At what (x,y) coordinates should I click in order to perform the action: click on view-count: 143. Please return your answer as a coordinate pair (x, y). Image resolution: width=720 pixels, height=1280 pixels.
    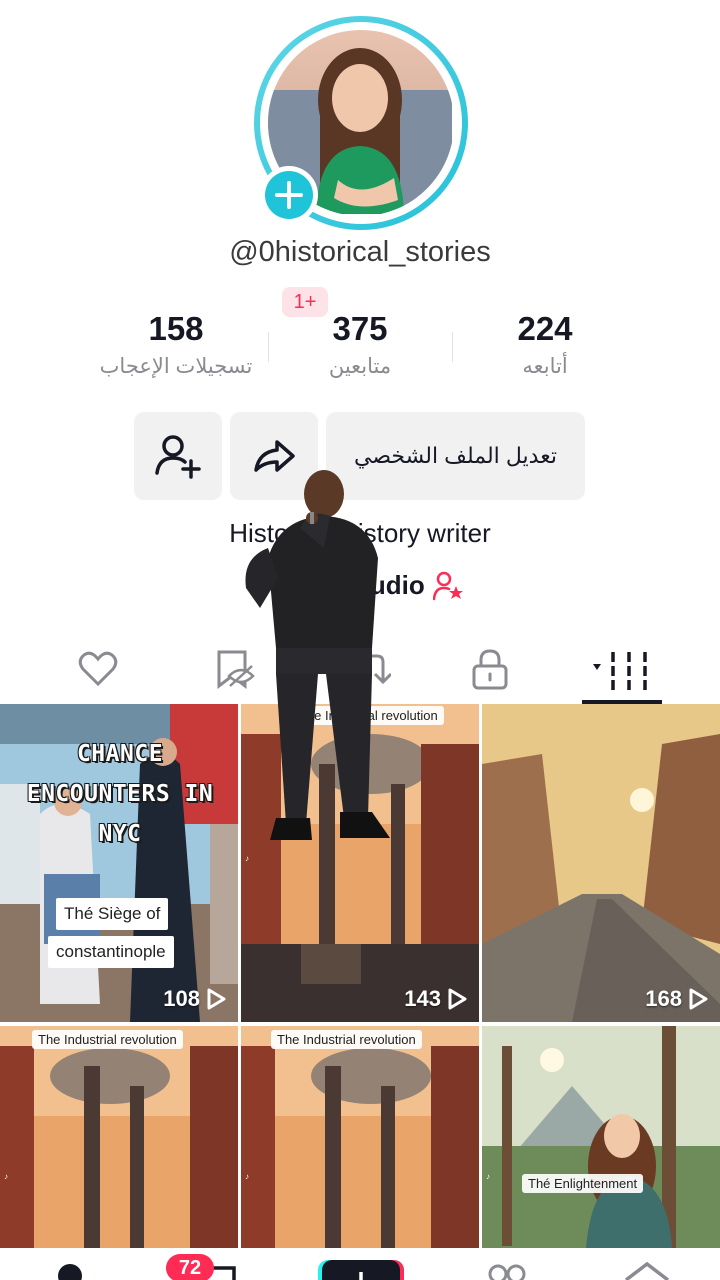
    Looking at the image, I should click on (435, 999).